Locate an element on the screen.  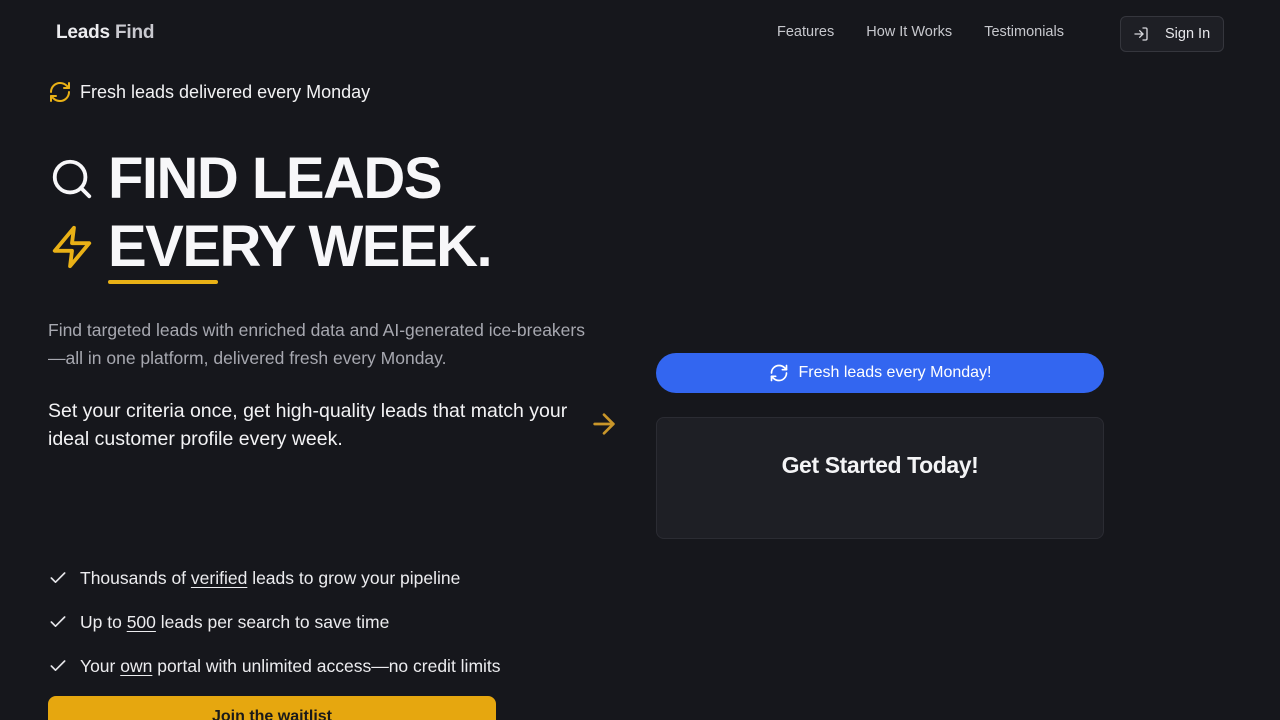
headline-text-1: FIND LEADS is located at coordinates (275, 178).